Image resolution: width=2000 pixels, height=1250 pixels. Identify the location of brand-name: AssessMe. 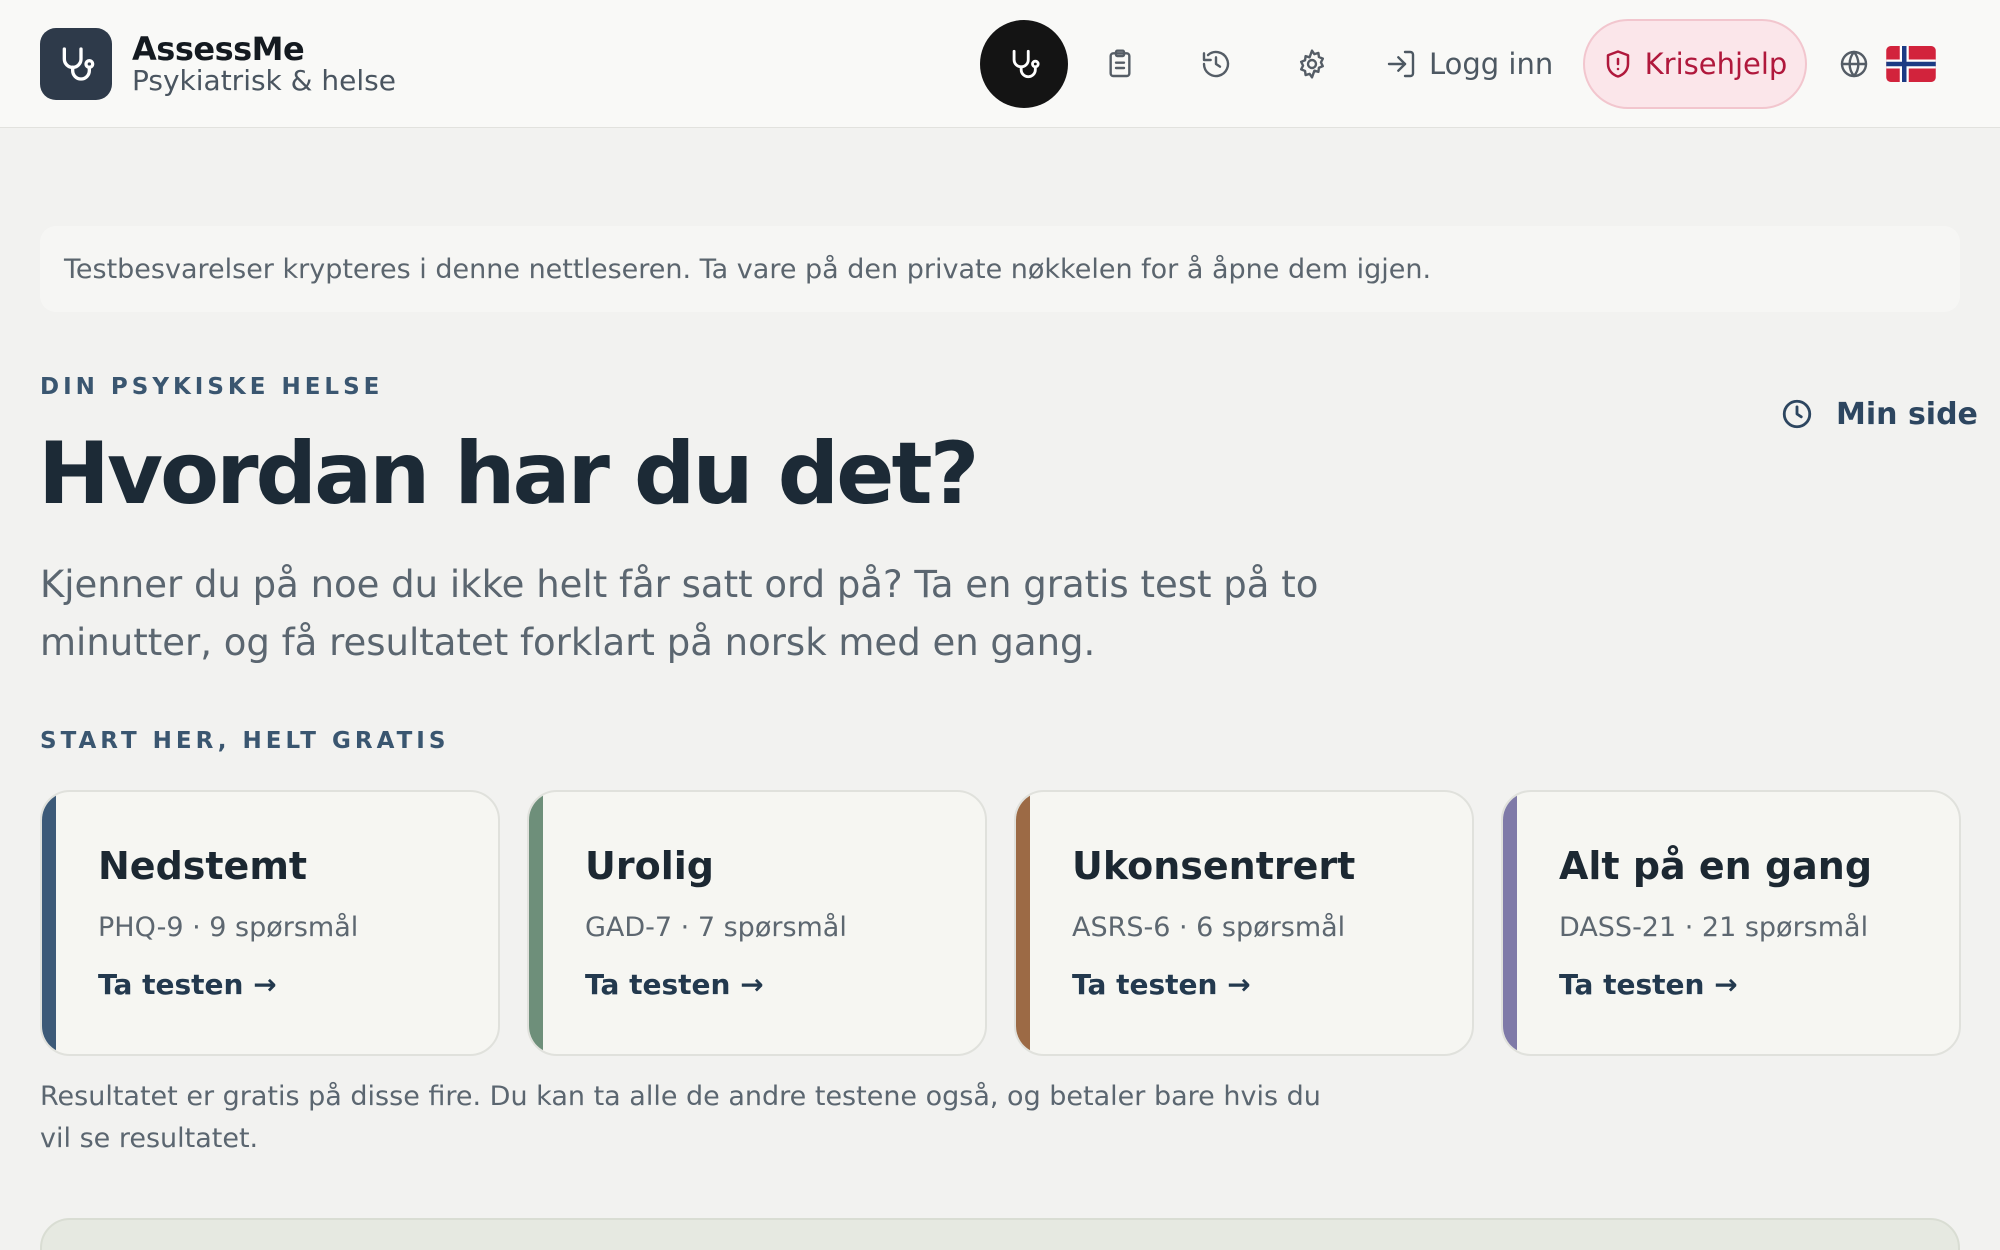
(218, 49).